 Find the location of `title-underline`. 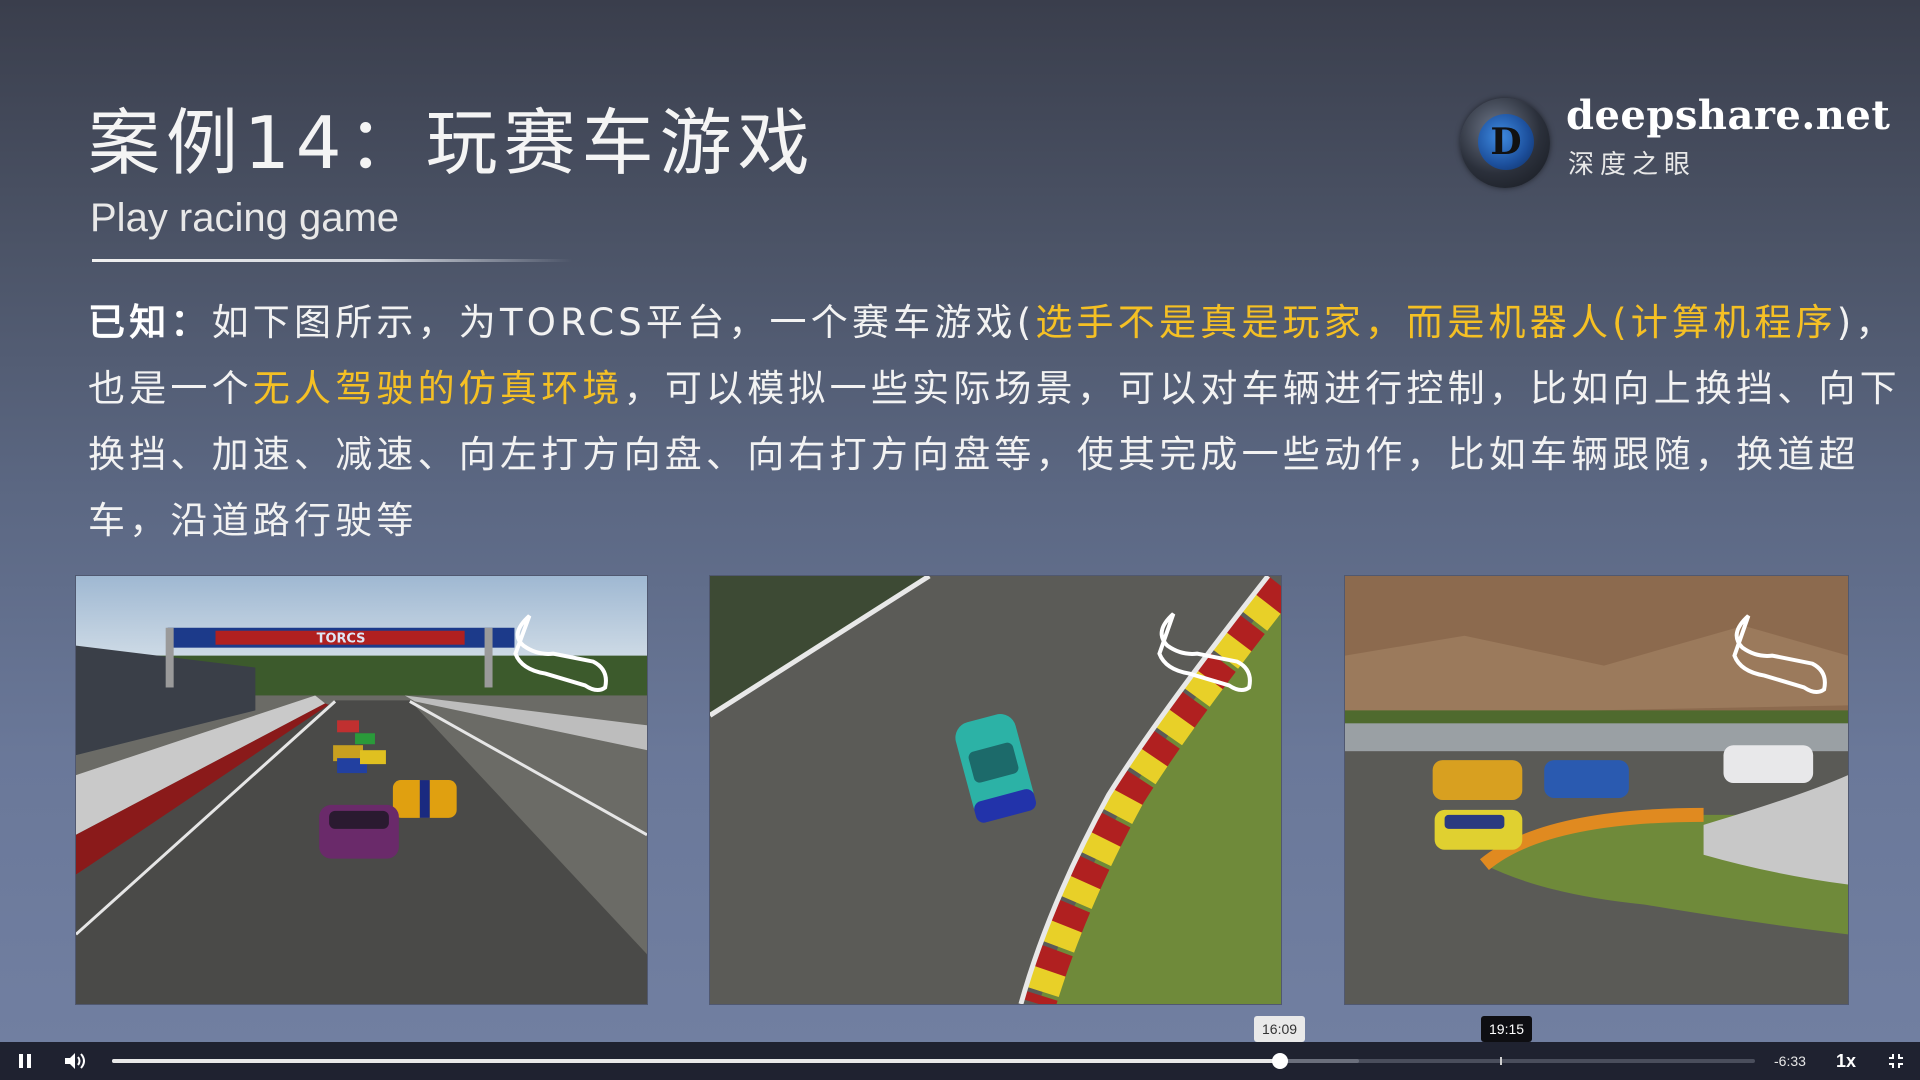

title-underline is located at coordinates (332, 260).